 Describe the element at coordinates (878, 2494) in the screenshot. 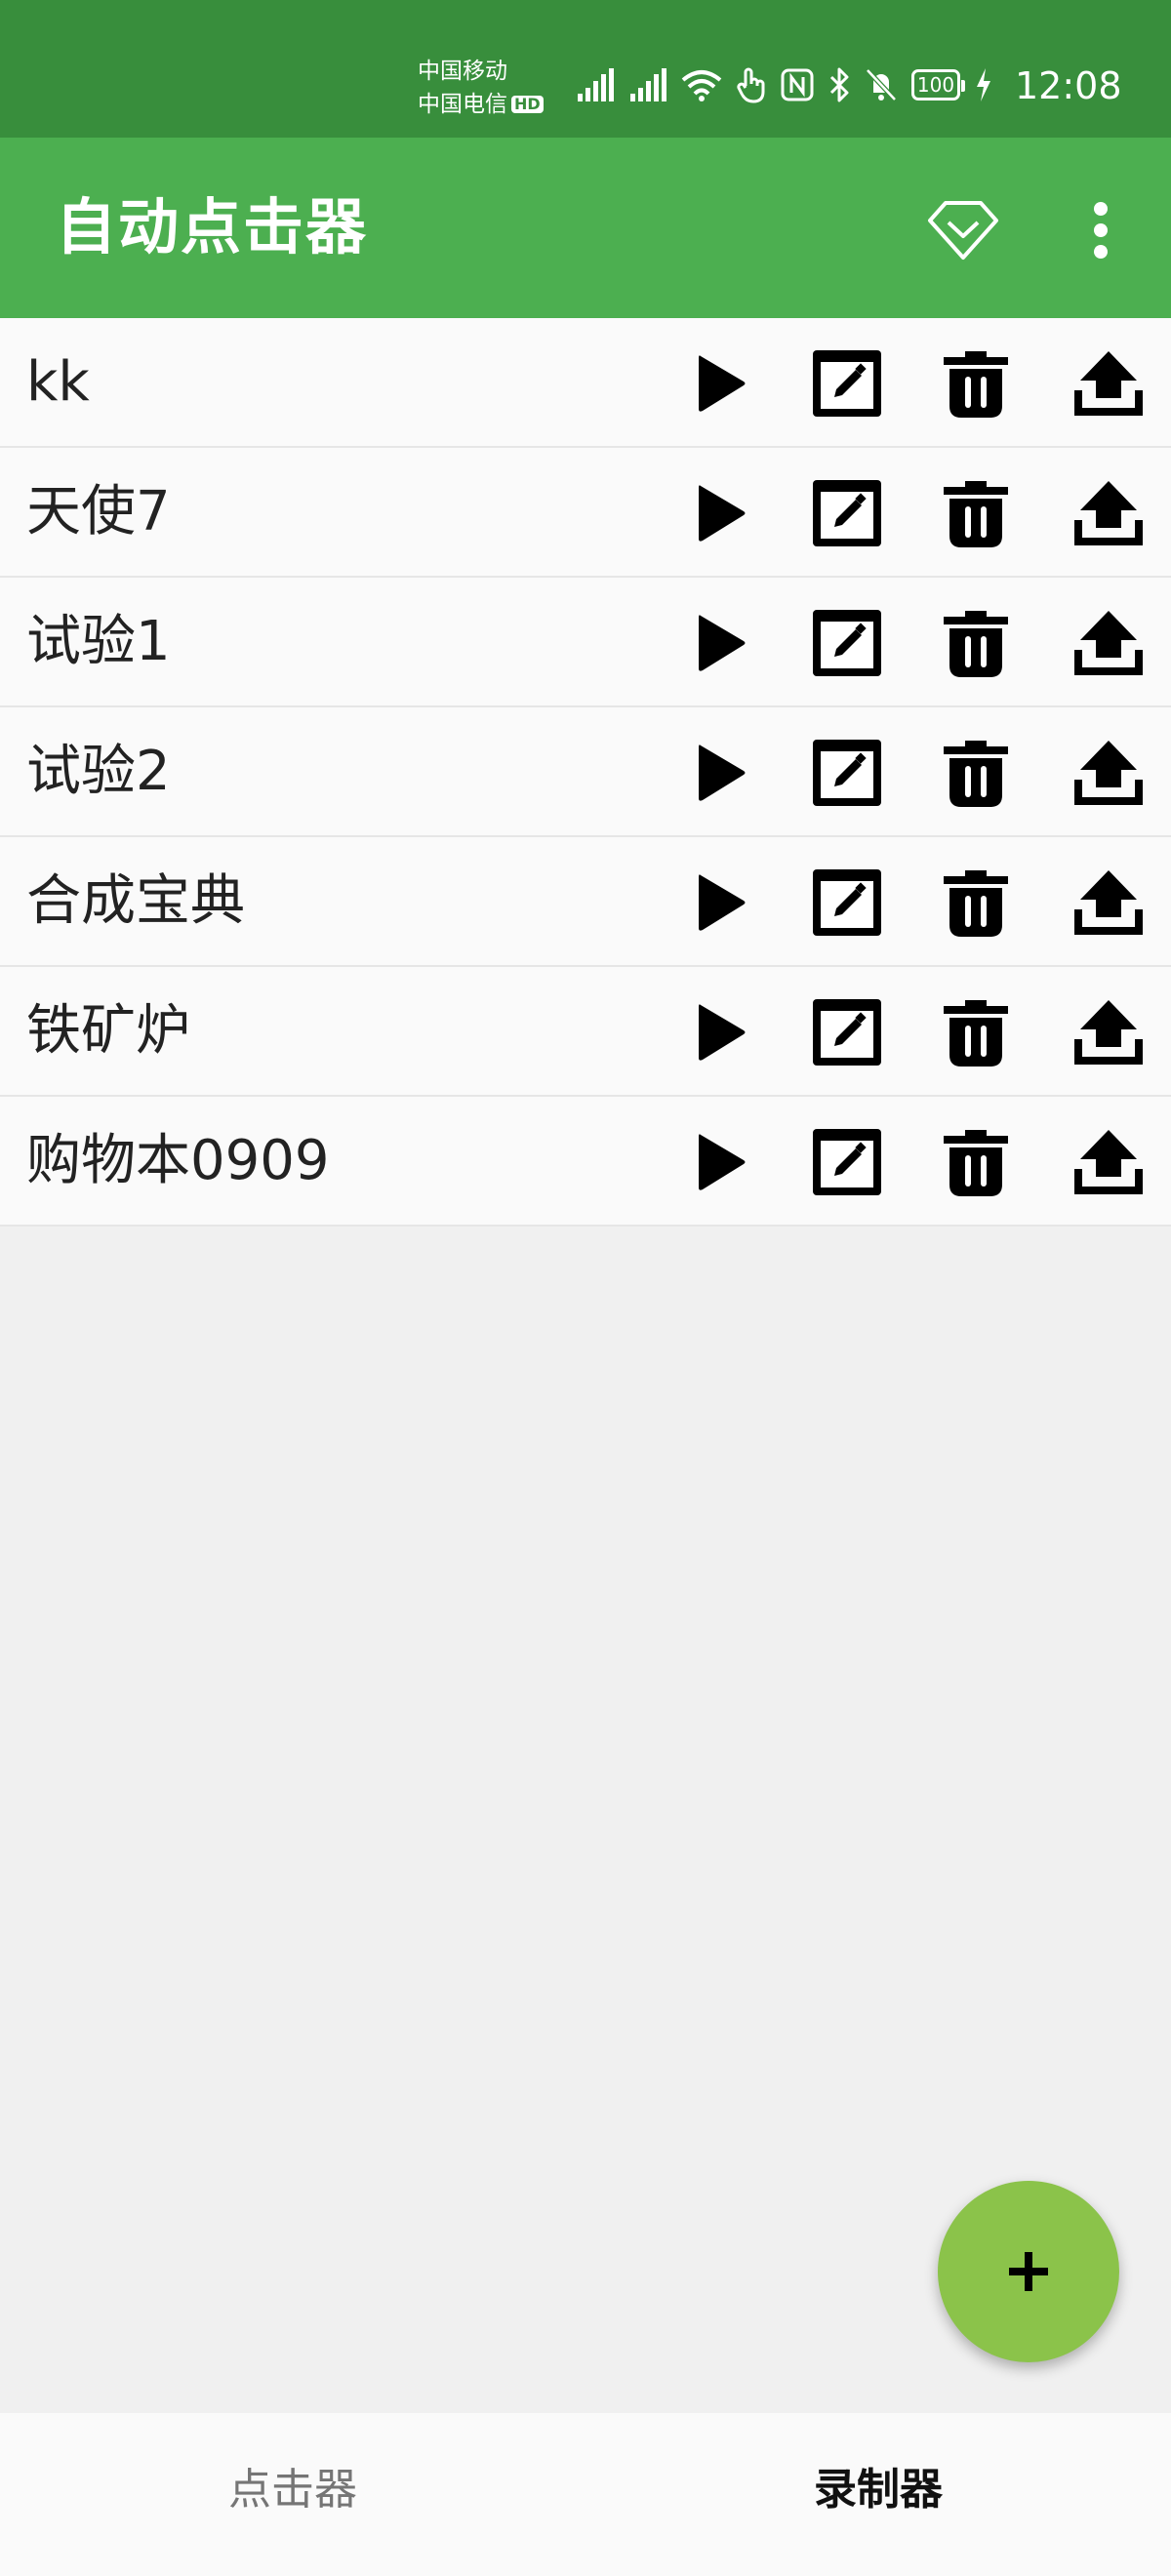

I see `tab-recorder: 录制器` at that location.